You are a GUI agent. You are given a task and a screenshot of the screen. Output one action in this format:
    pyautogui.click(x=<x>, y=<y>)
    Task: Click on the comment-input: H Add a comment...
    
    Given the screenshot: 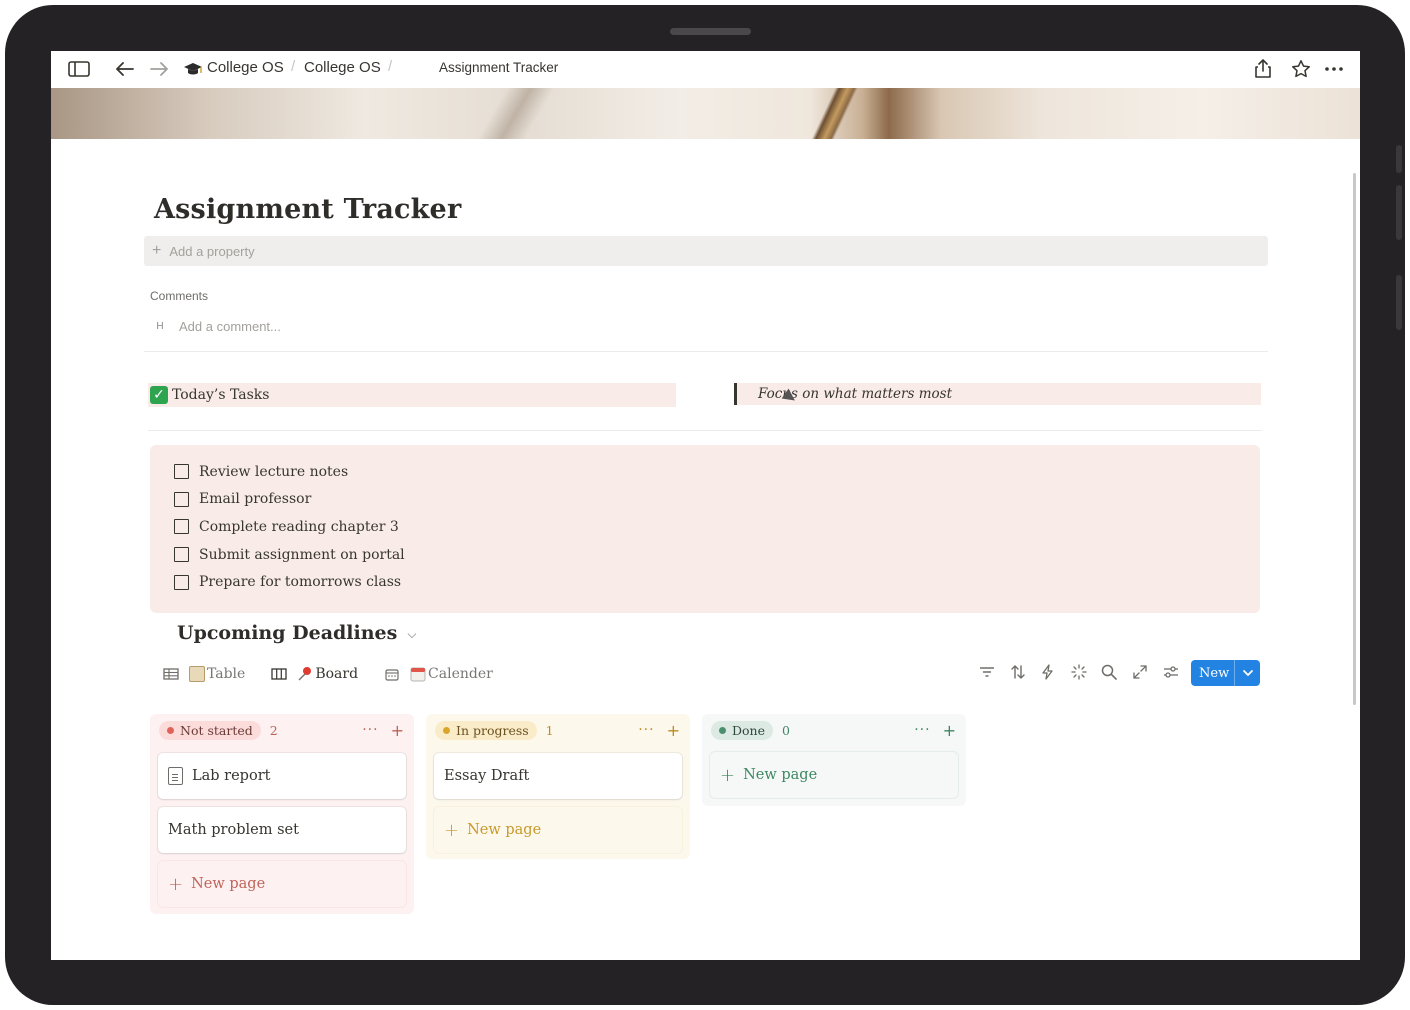 What is the action you would take?
    pyautogui.click(x=215, y=326)
    